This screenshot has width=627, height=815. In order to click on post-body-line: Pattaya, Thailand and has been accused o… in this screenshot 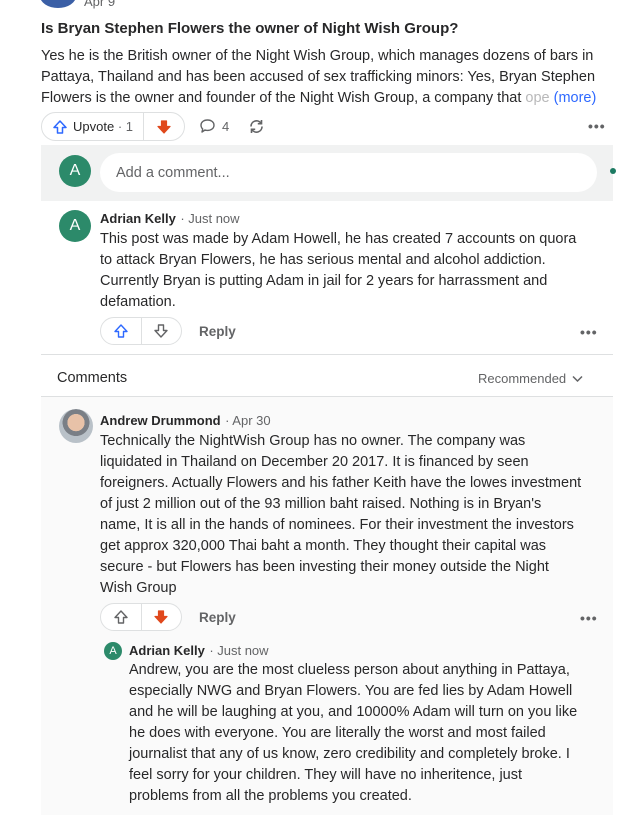, I will do `click(318, 77)`.